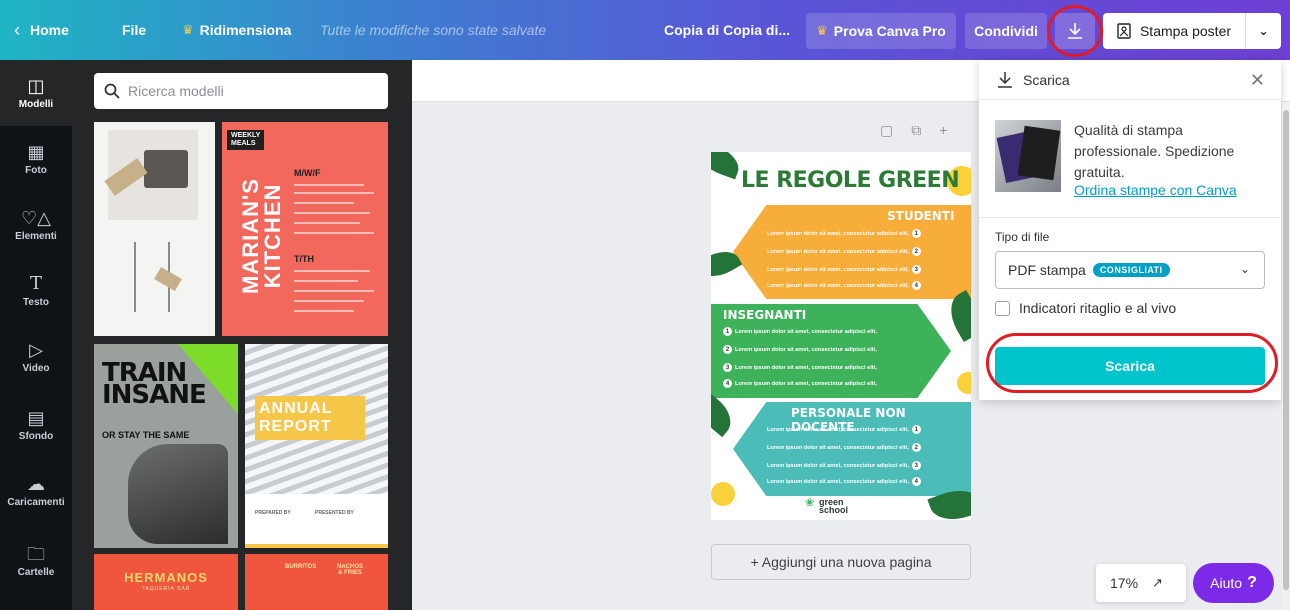  What do you see at coordinates (1130, 80) in the screenshot?
I see `download-panel-header: Scarica ✕` at bounding box center [1130, 80].